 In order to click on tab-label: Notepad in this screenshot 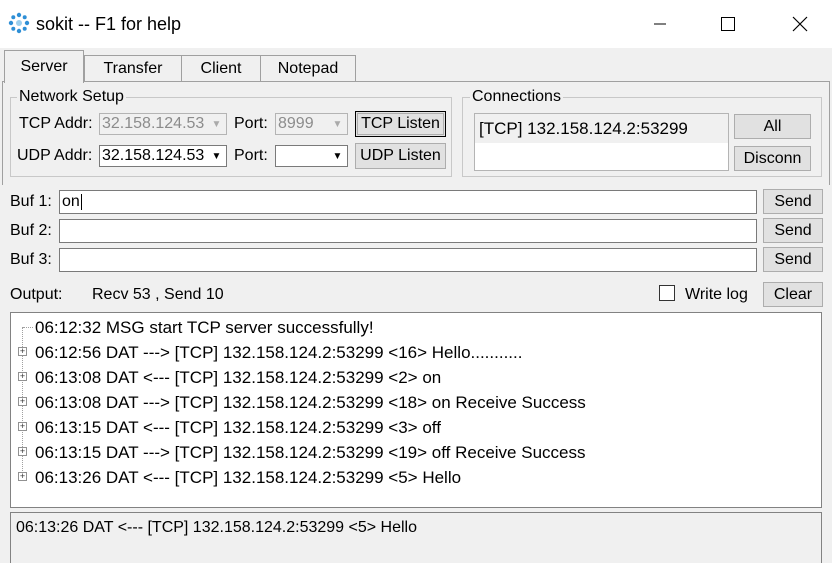, I will do `click(308, 68)`.